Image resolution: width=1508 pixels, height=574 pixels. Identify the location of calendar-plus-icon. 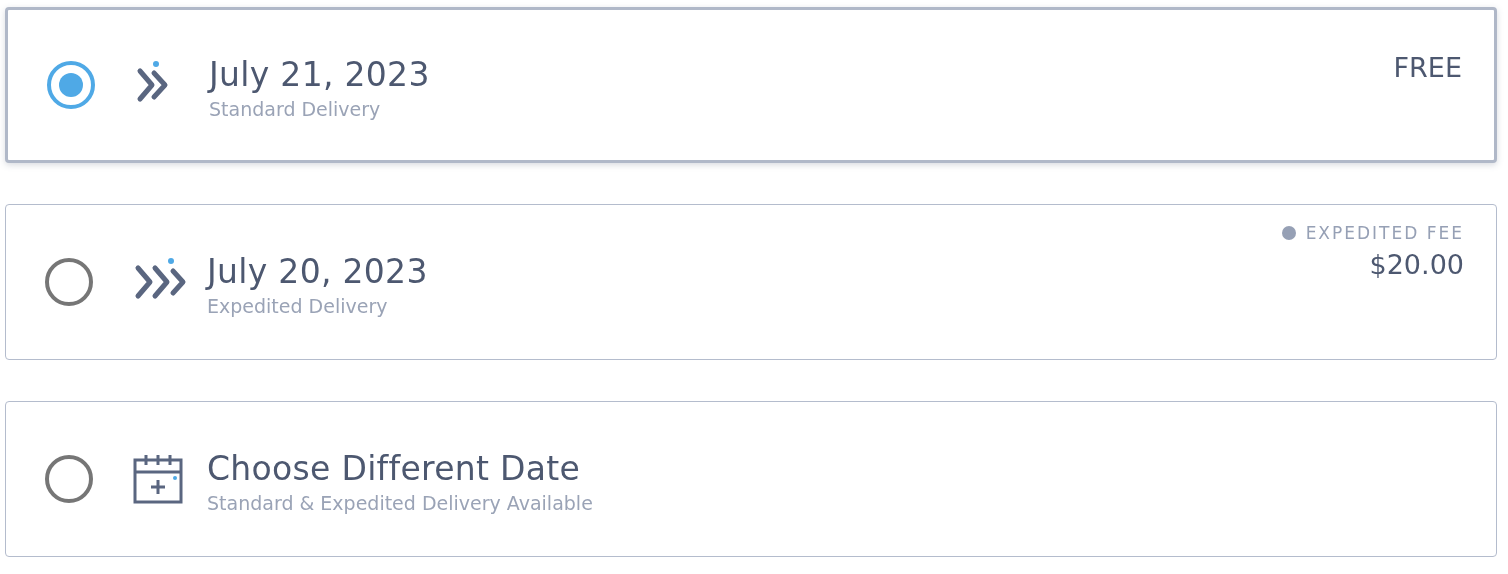
(159, 479).